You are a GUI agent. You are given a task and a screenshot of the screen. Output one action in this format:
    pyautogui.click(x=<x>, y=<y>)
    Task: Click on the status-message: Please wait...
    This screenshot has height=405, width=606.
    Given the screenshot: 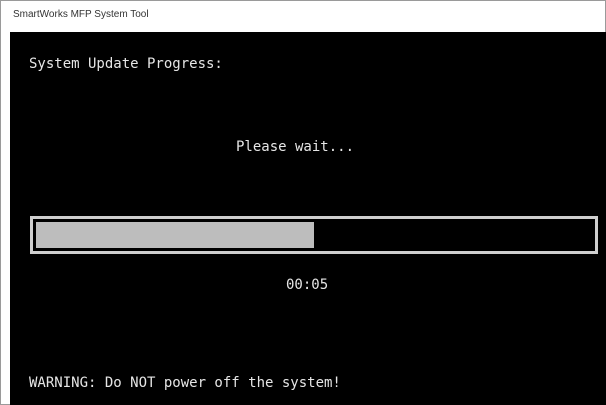 What is the action you would take?
    pyautogui.click(x=295, y=147)
    